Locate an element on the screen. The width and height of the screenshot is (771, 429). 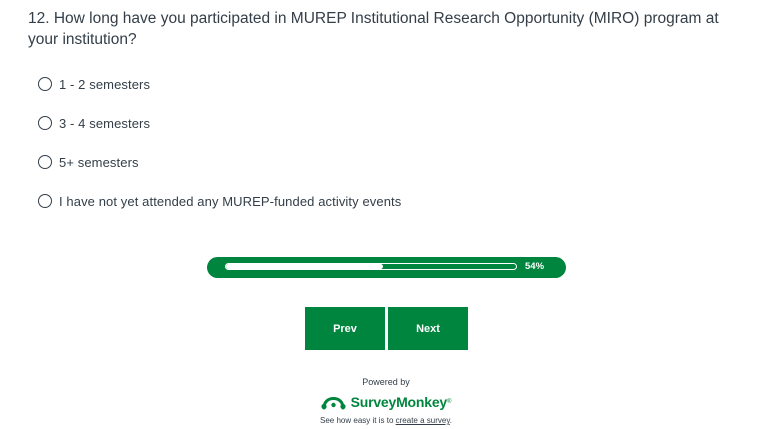
progress-bar: 54% is located at coordinates (386, 267).